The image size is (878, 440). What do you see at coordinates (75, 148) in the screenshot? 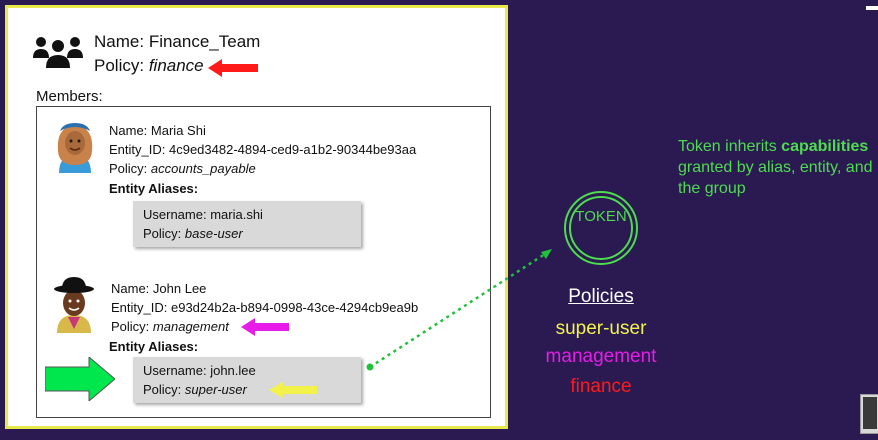
I see `avatar-woman-hijab` at bounding box center [75, 148].